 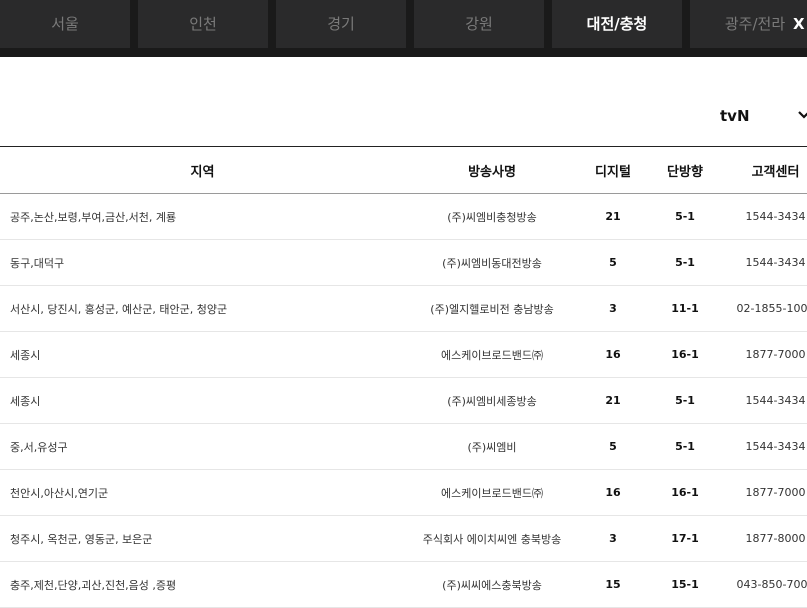 I want to click on channel-selected-value: tvN, so click(x=735, y=116).